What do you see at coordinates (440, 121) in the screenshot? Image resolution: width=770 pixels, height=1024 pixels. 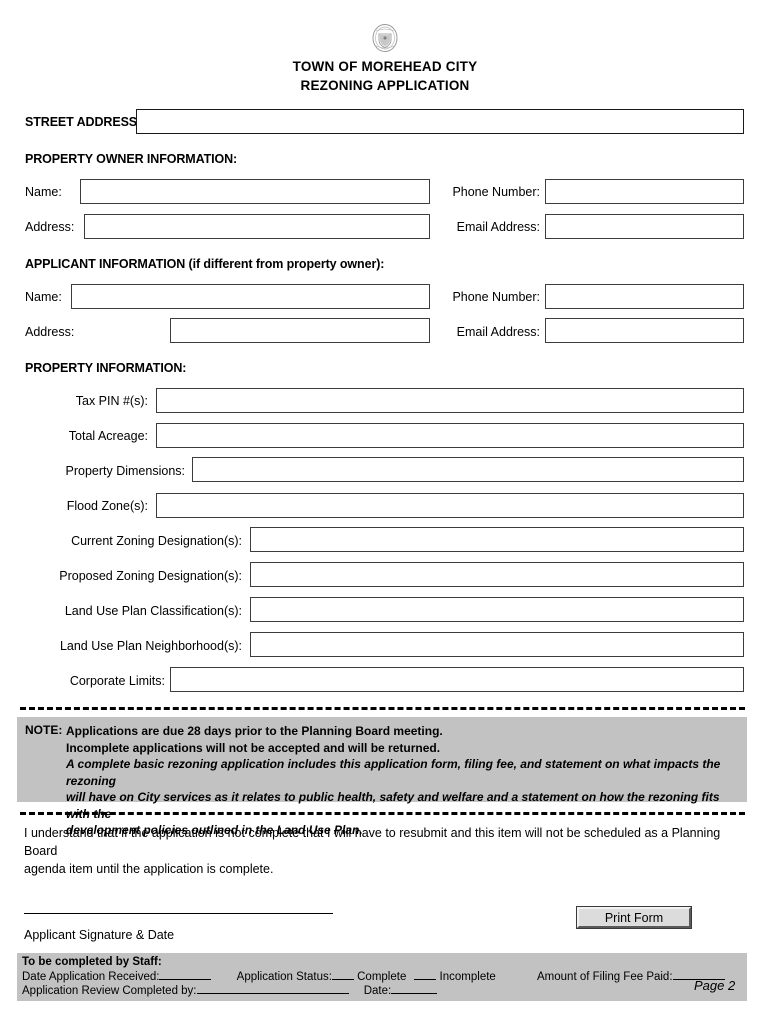 I see `street-address-input` at bounding box center [440, 121].